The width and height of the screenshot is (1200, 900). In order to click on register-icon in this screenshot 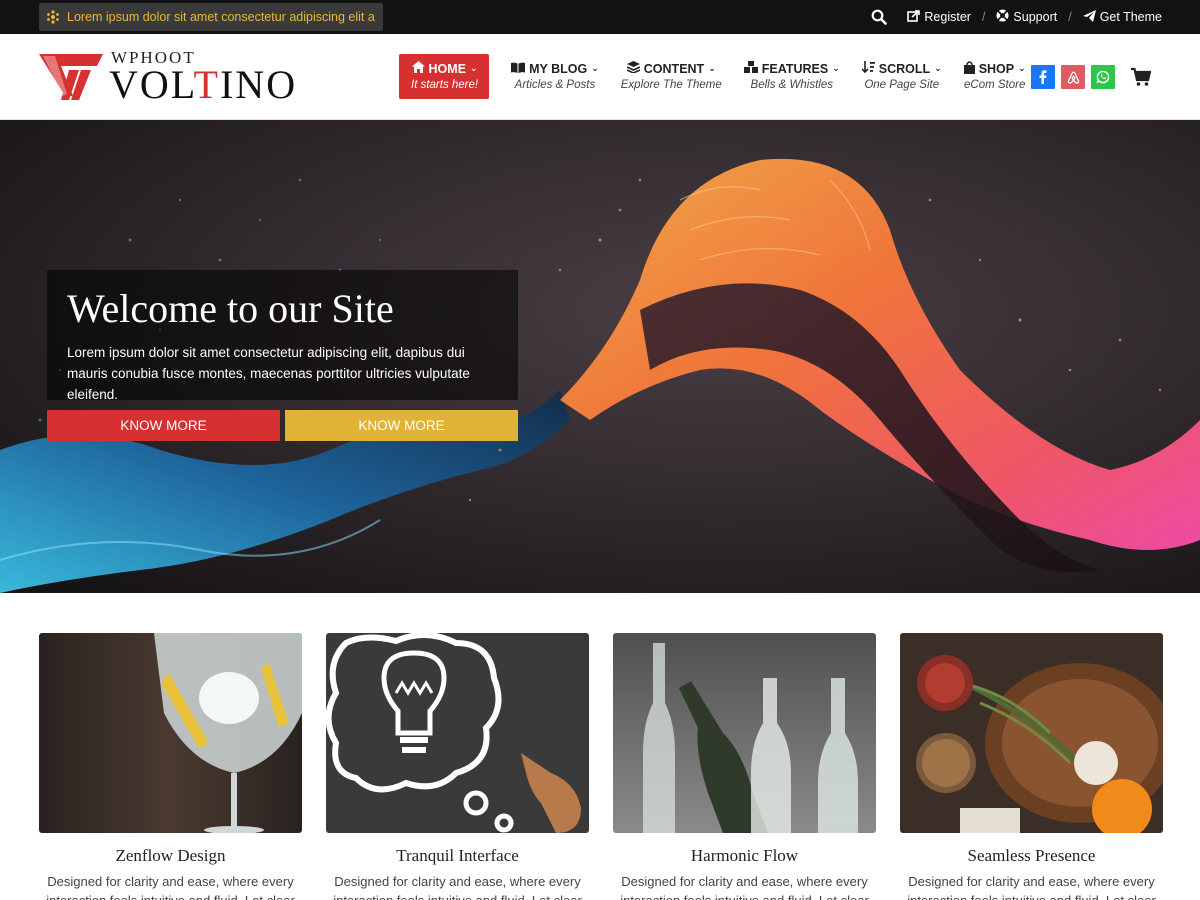, I will do `click(914, 17)`.